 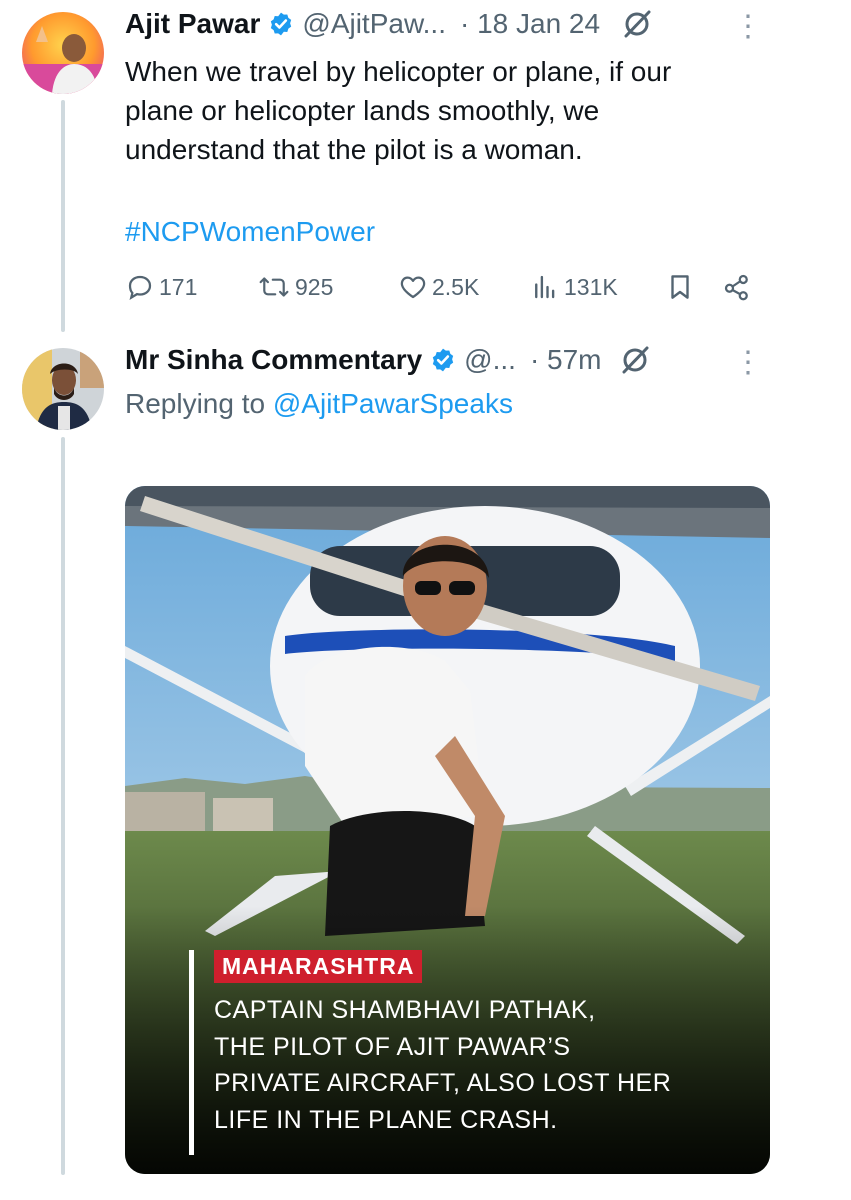 I want to click on thread-line-bottom, so click(x=63, y=806).